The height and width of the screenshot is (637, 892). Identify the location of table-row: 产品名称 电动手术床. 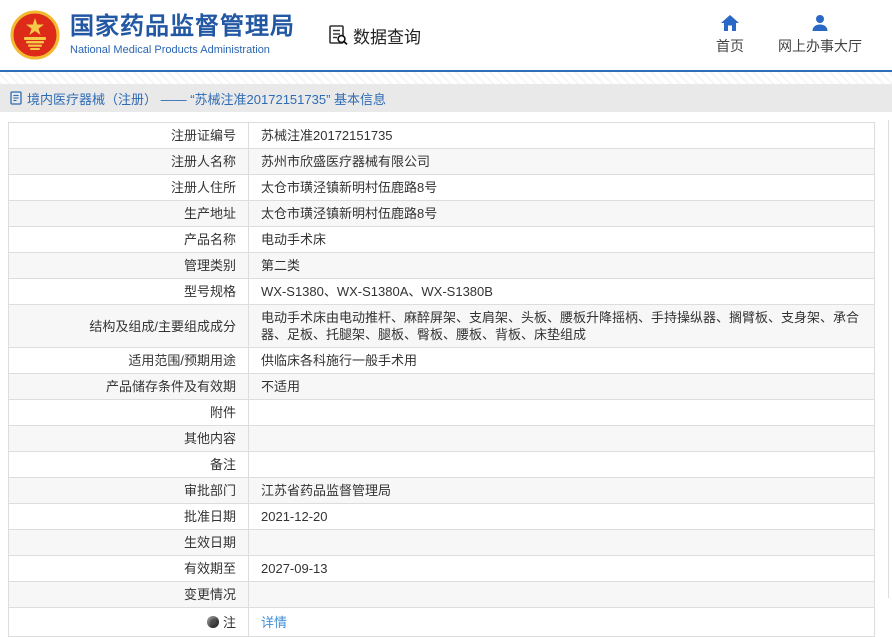
(441, 240).